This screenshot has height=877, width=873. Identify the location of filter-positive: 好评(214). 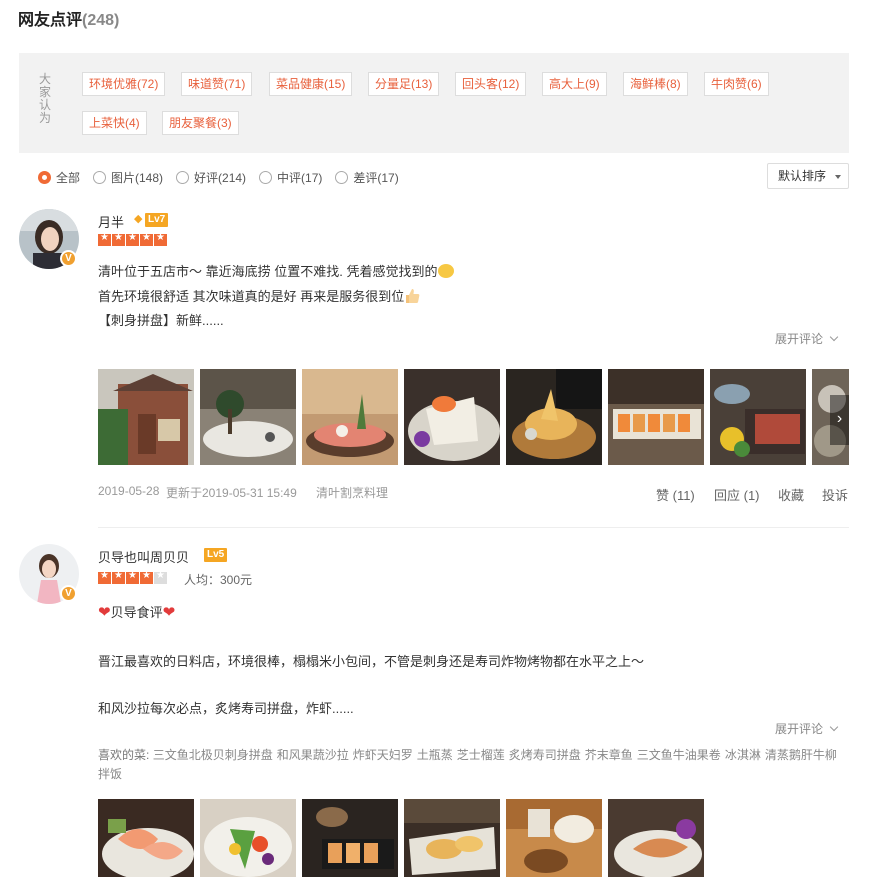
(211, 177).